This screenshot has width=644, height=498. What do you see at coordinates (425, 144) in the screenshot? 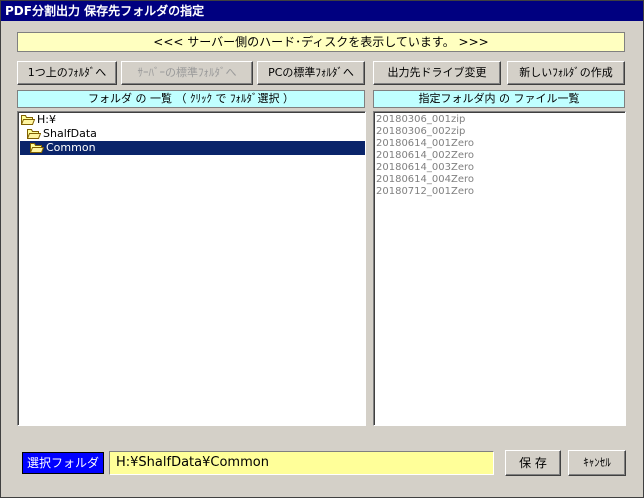
I see `file-item: 20180614_001Zero` at bounding box center [425, 144].